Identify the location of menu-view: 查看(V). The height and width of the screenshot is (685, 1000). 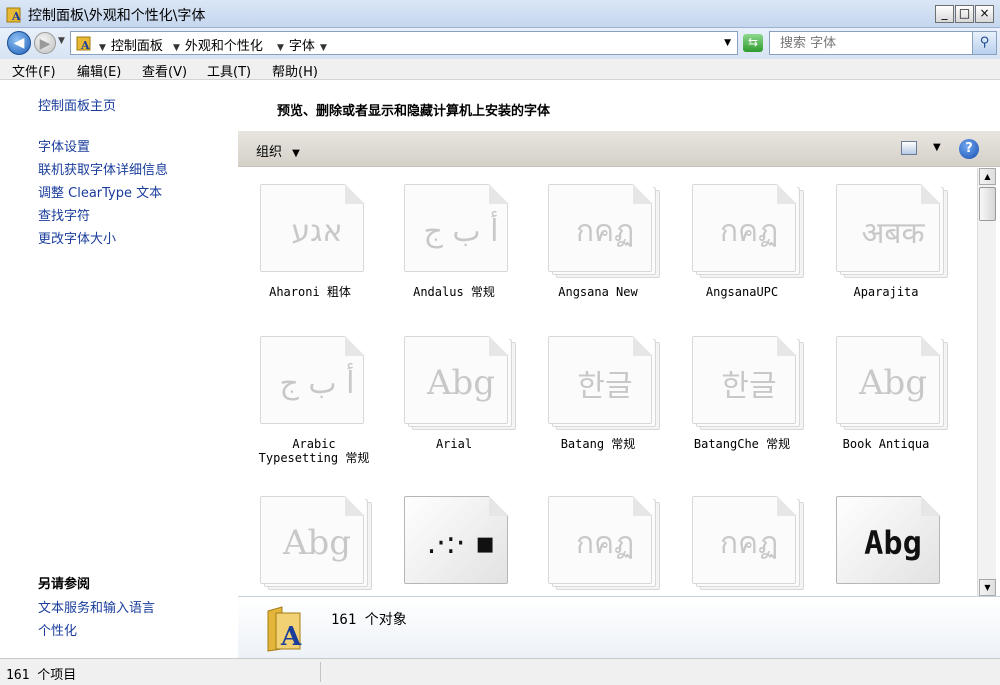
(164, 70).